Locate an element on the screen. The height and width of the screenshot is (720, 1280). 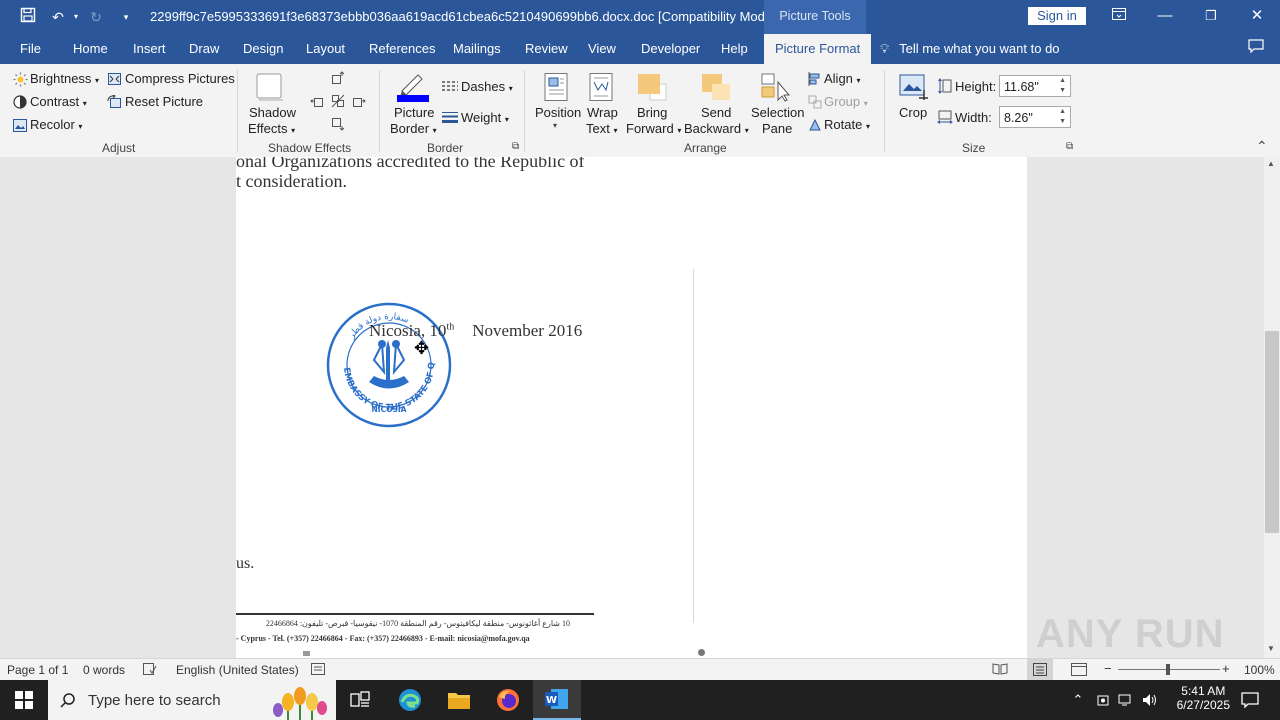
ribbon-display-options-icon is located at coordinates (1119, 17).